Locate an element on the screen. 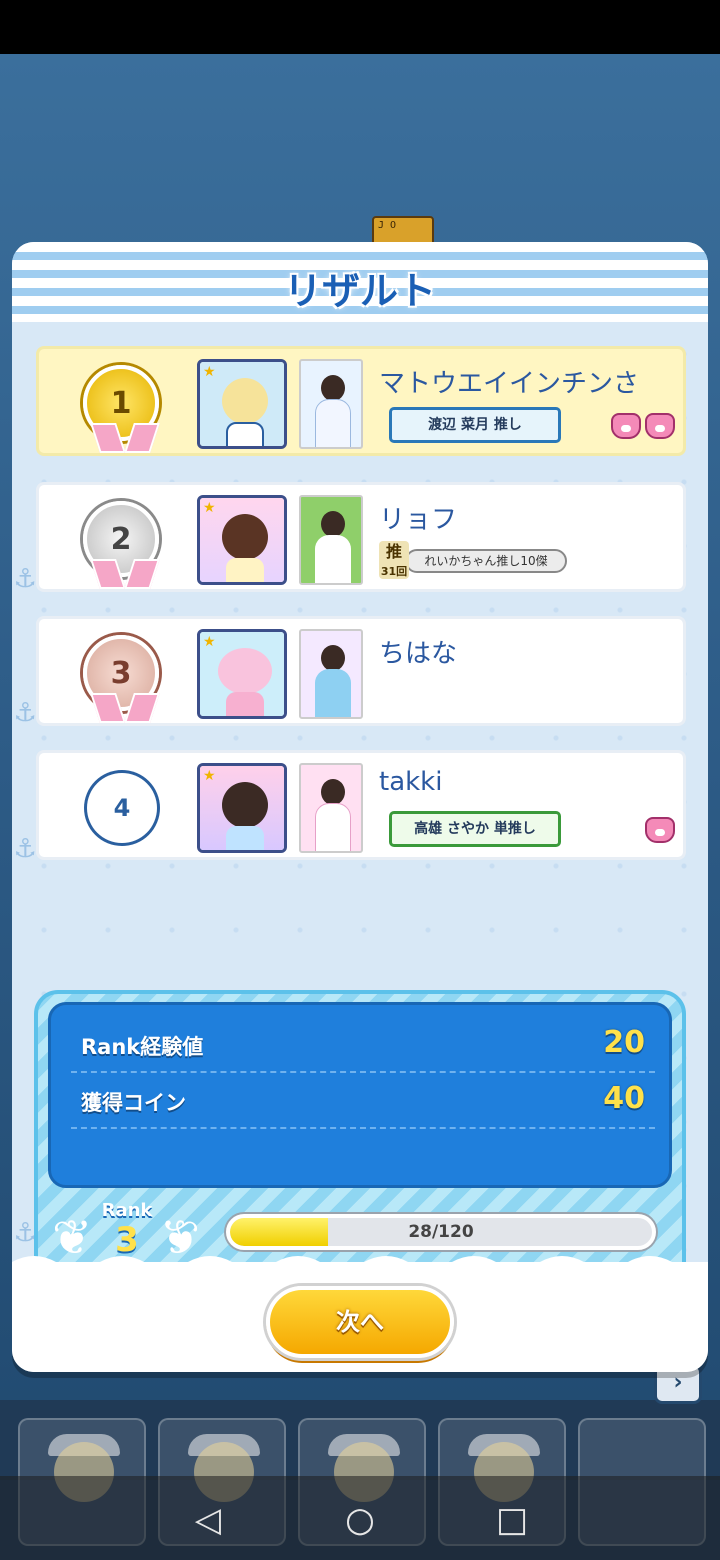 This screenshot has height=1560, width=720. stats-panel: Rank経験値 20 獲得コイン 40 is located at coordinates (360, 1095).